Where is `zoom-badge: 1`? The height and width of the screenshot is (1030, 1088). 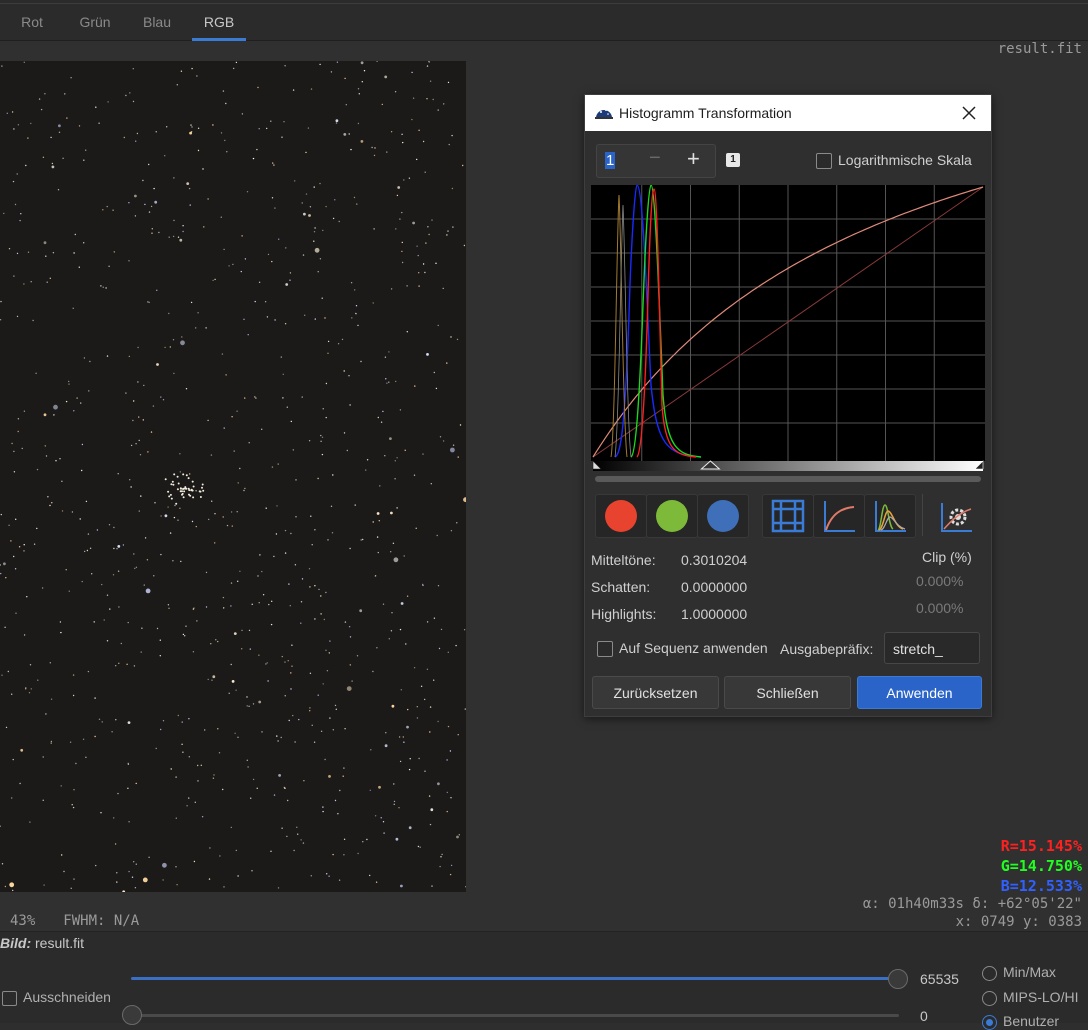
zoom-badge: 1 is located at coordinates (733, 160).